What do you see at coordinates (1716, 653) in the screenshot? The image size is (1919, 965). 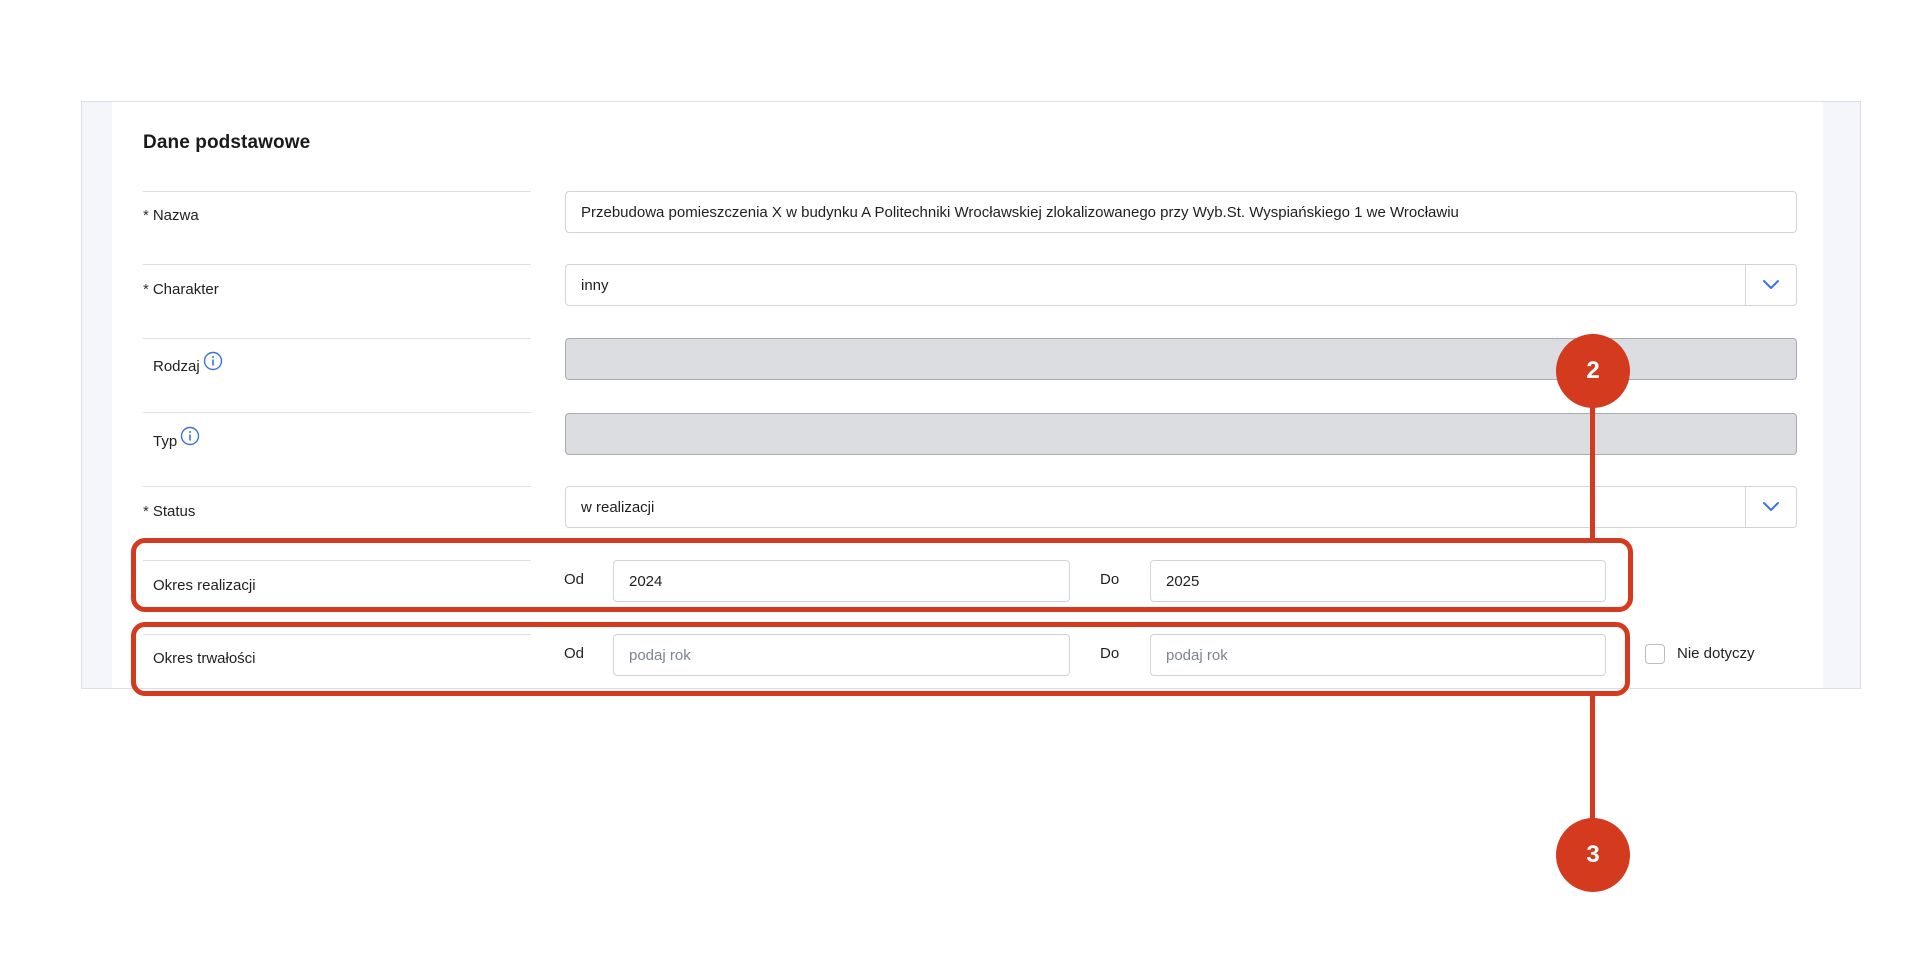 I see `nie-dotyczy-label: Nie dotyczy` at bounding box center [1716, 653].